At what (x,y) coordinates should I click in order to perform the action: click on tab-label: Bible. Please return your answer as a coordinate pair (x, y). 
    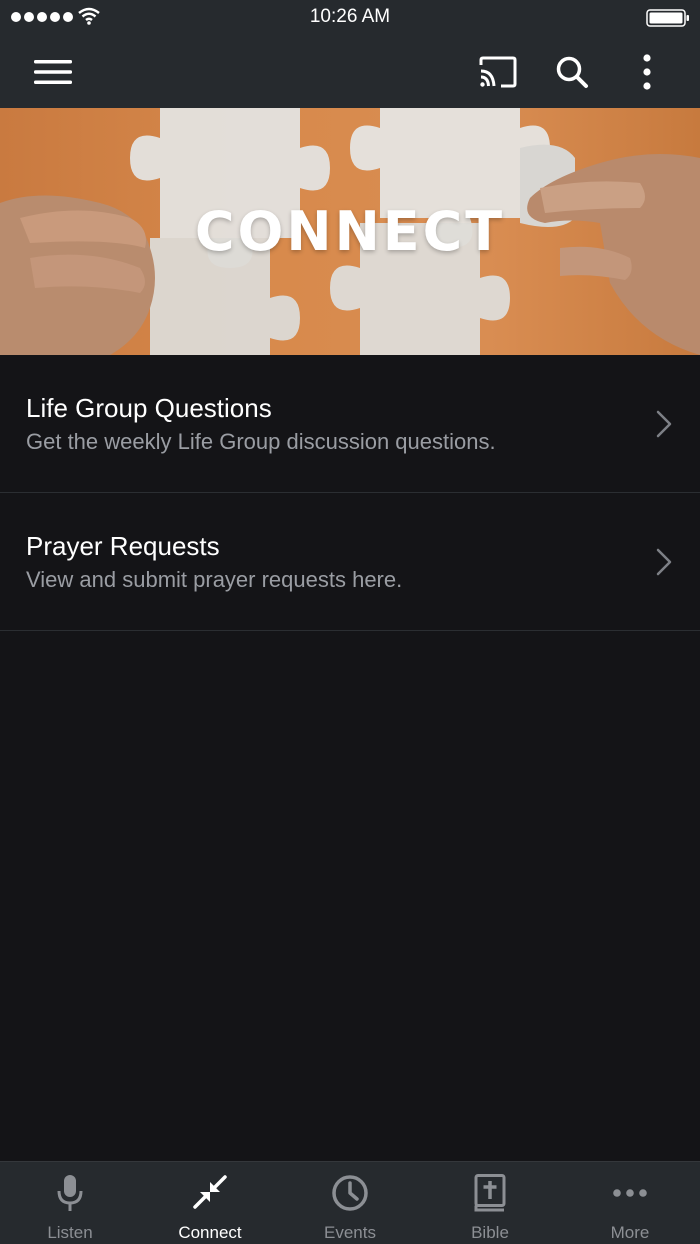
    Looking at the image, I should click on (490, 1232).